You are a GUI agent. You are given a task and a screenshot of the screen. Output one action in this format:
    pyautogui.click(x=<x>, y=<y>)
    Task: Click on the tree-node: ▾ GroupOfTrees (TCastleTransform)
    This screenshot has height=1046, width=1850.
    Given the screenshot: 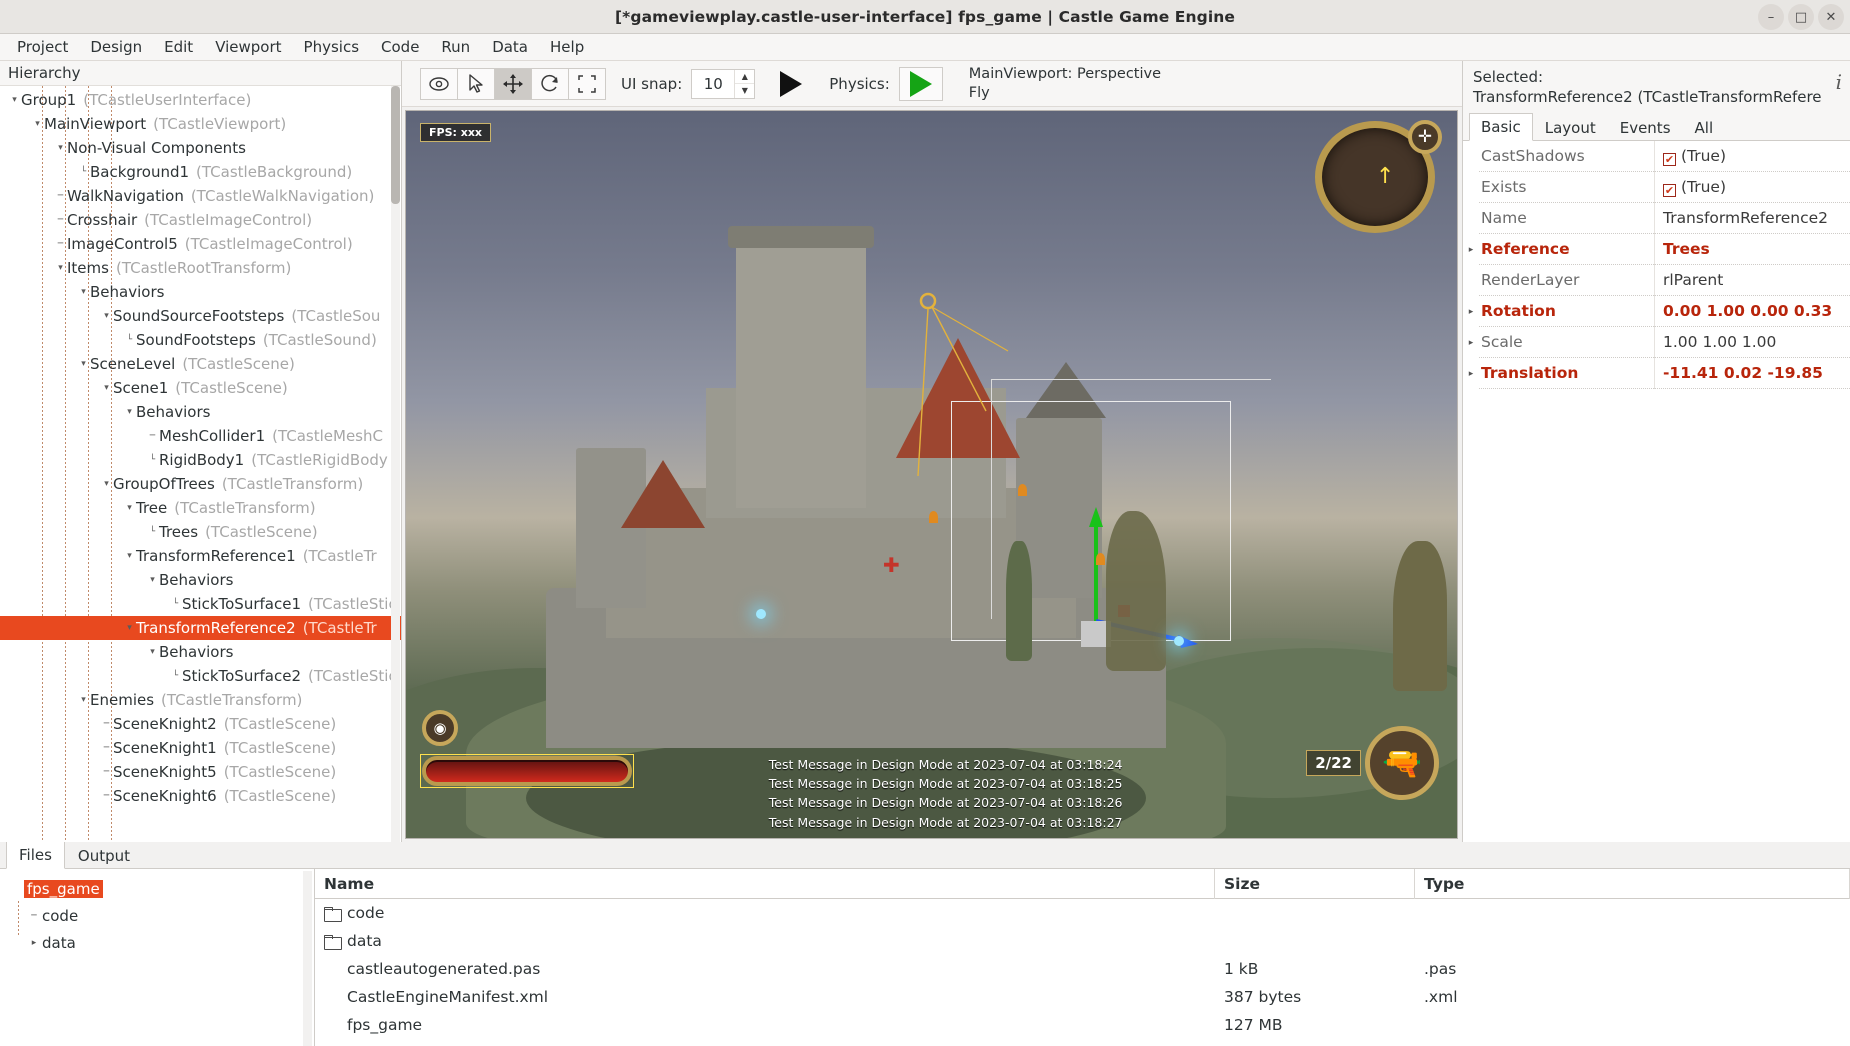 What is the action you would take?
    pyautogui.click(x=200, y=484)
    